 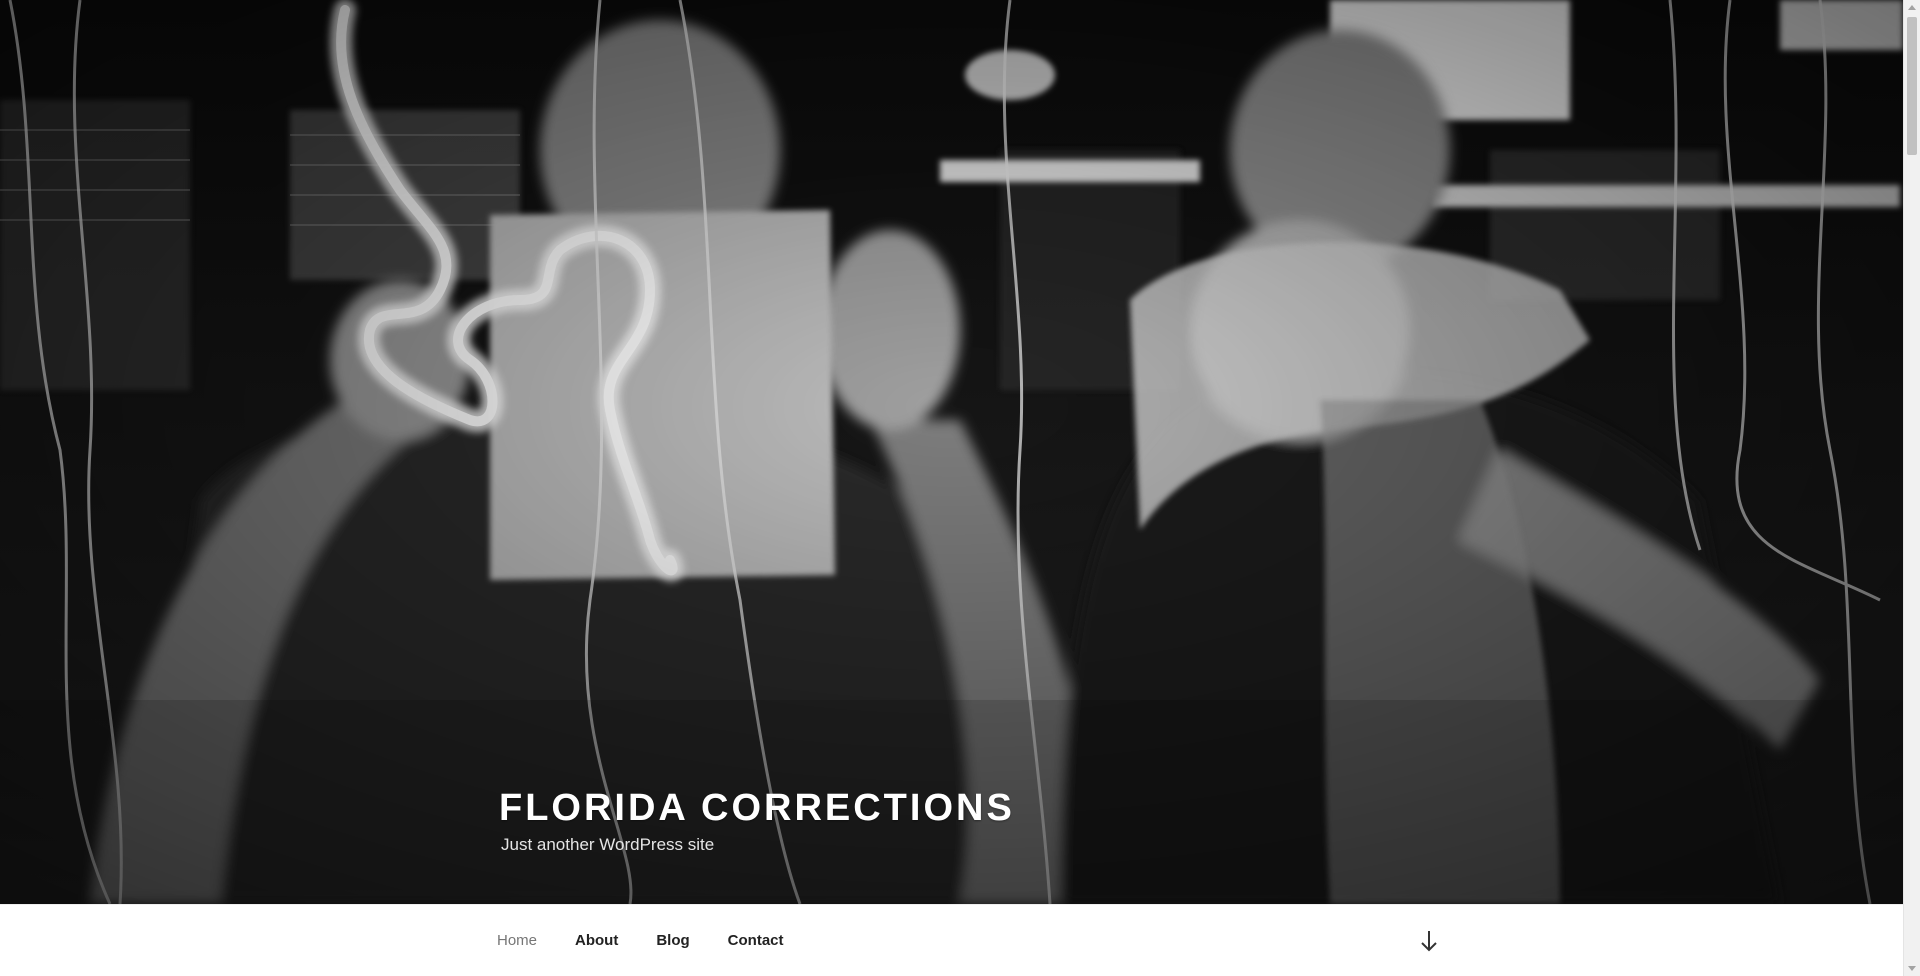 I want to click on nav-link-home: Home, so click(x=517, y=940).